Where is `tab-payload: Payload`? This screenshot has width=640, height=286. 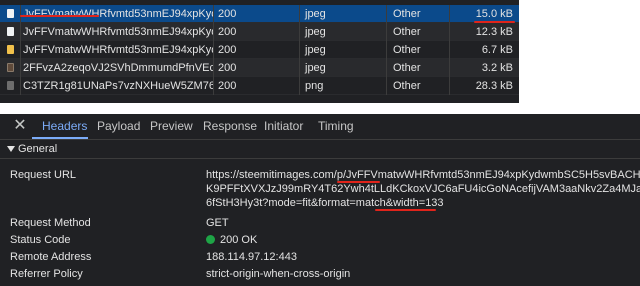 tab-payload: Payload is located at coordinates (118, 126).